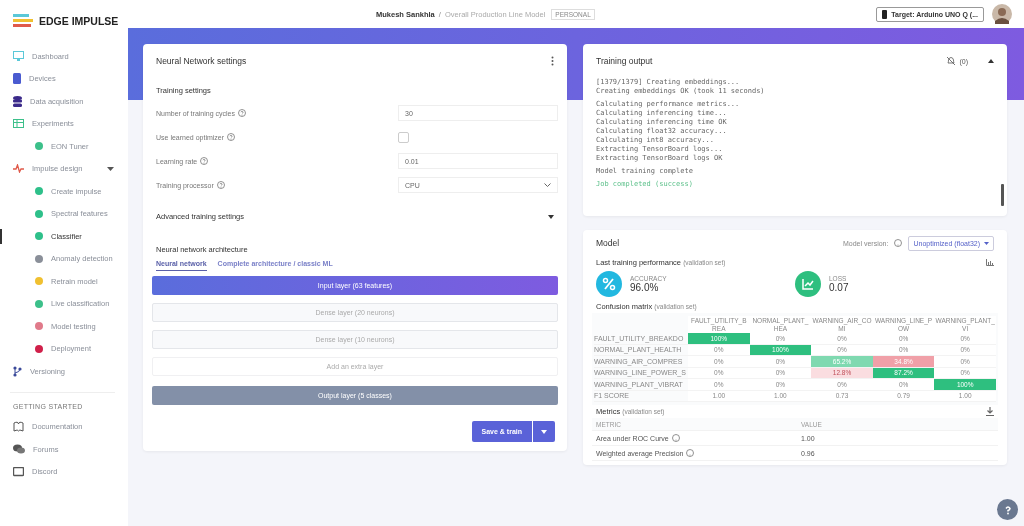 This screenshot has height=526, width=1024. What do you see at coordinates (608, 243) in the screenshot?
I see `card-title: Model` at bounding box center [608, 243].